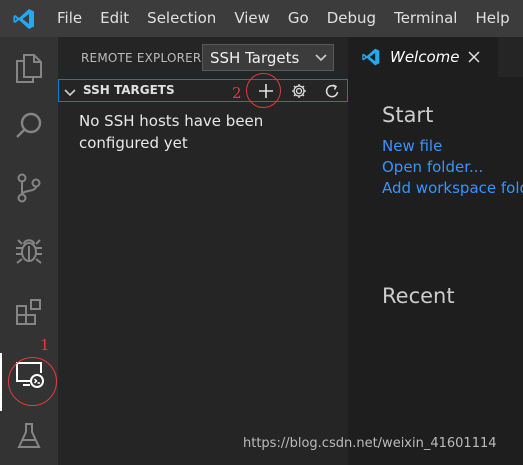 The image size is (523, 465). Describe the element at coordinates (181, 18) in the screenshot. I see `menu-selection: Selection` at that location.